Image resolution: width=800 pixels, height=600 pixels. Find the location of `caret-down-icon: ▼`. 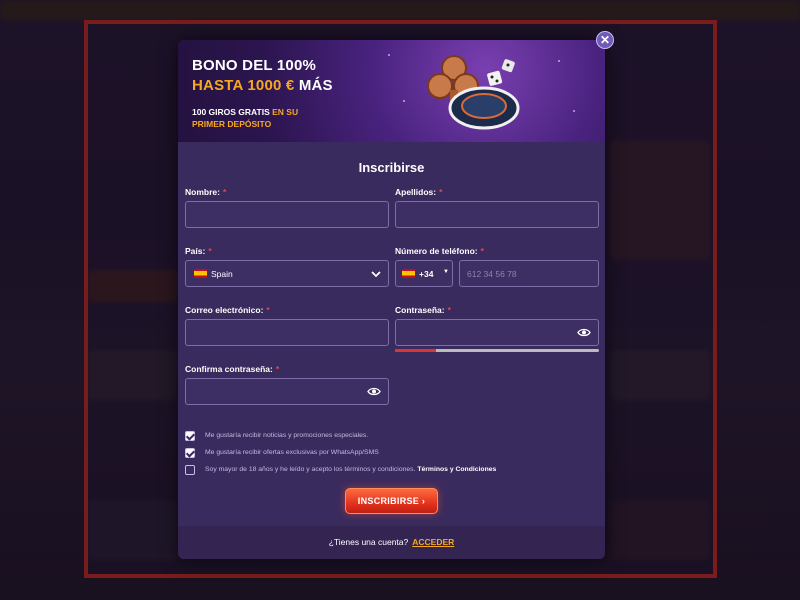

caret-down-icon: ▼ is located at coordinates (446, 272).